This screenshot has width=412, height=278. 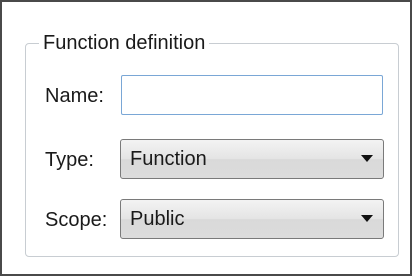 I want to click on type-select: Function, so click(x=252, y=159).